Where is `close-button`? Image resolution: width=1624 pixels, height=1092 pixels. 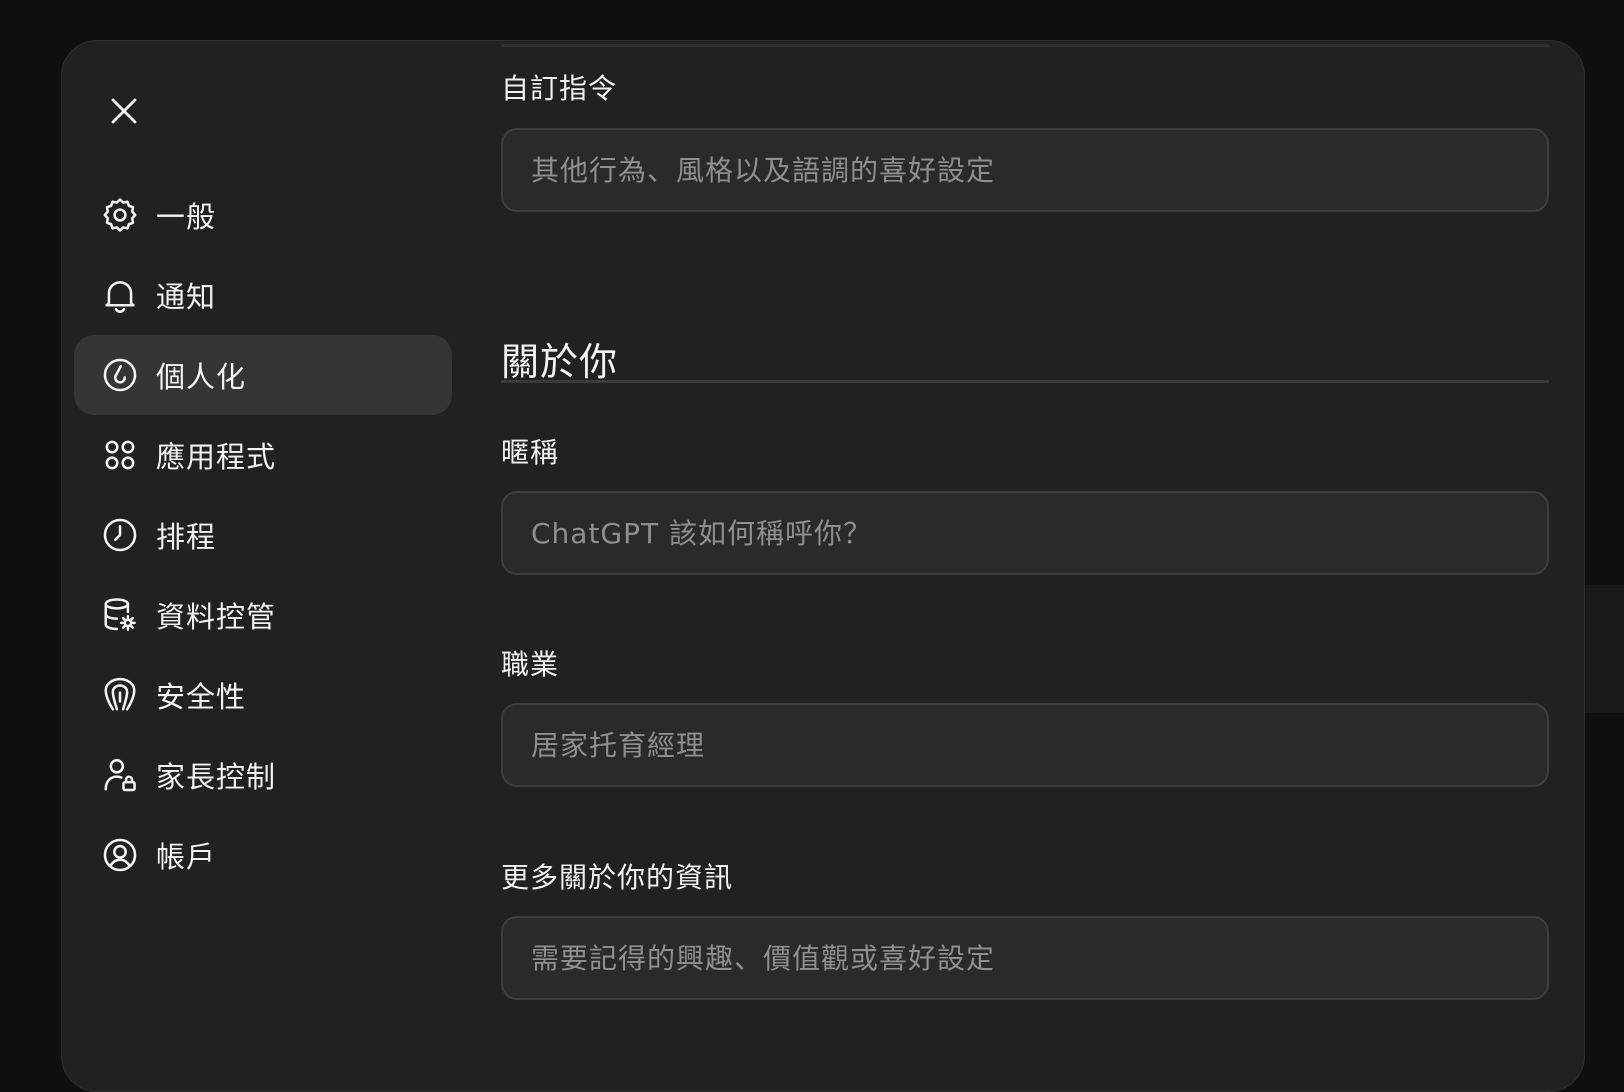 close-button is located at coordinates (124, 111).